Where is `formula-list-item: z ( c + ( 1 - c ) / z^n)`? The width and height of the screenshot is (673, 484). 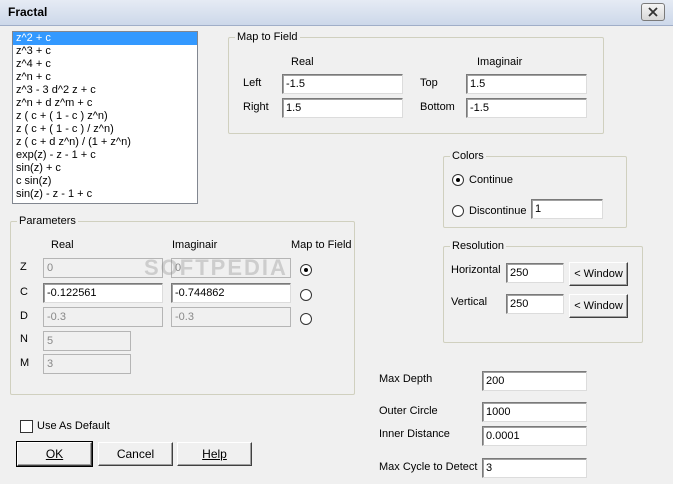 formula-list-item: z ( c + ( 1 - c ) / z^n) is located at coordinates (105, 129).